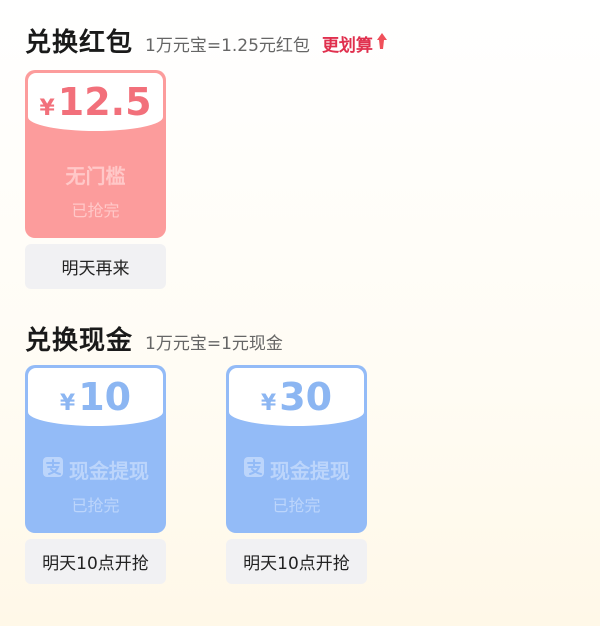 Image resolution: width=600 pixels, height=626 pixels. What do you see at coordinates (306, 397) in the screenshot?
I see `amount: 30` at bounding box center [306, 397].